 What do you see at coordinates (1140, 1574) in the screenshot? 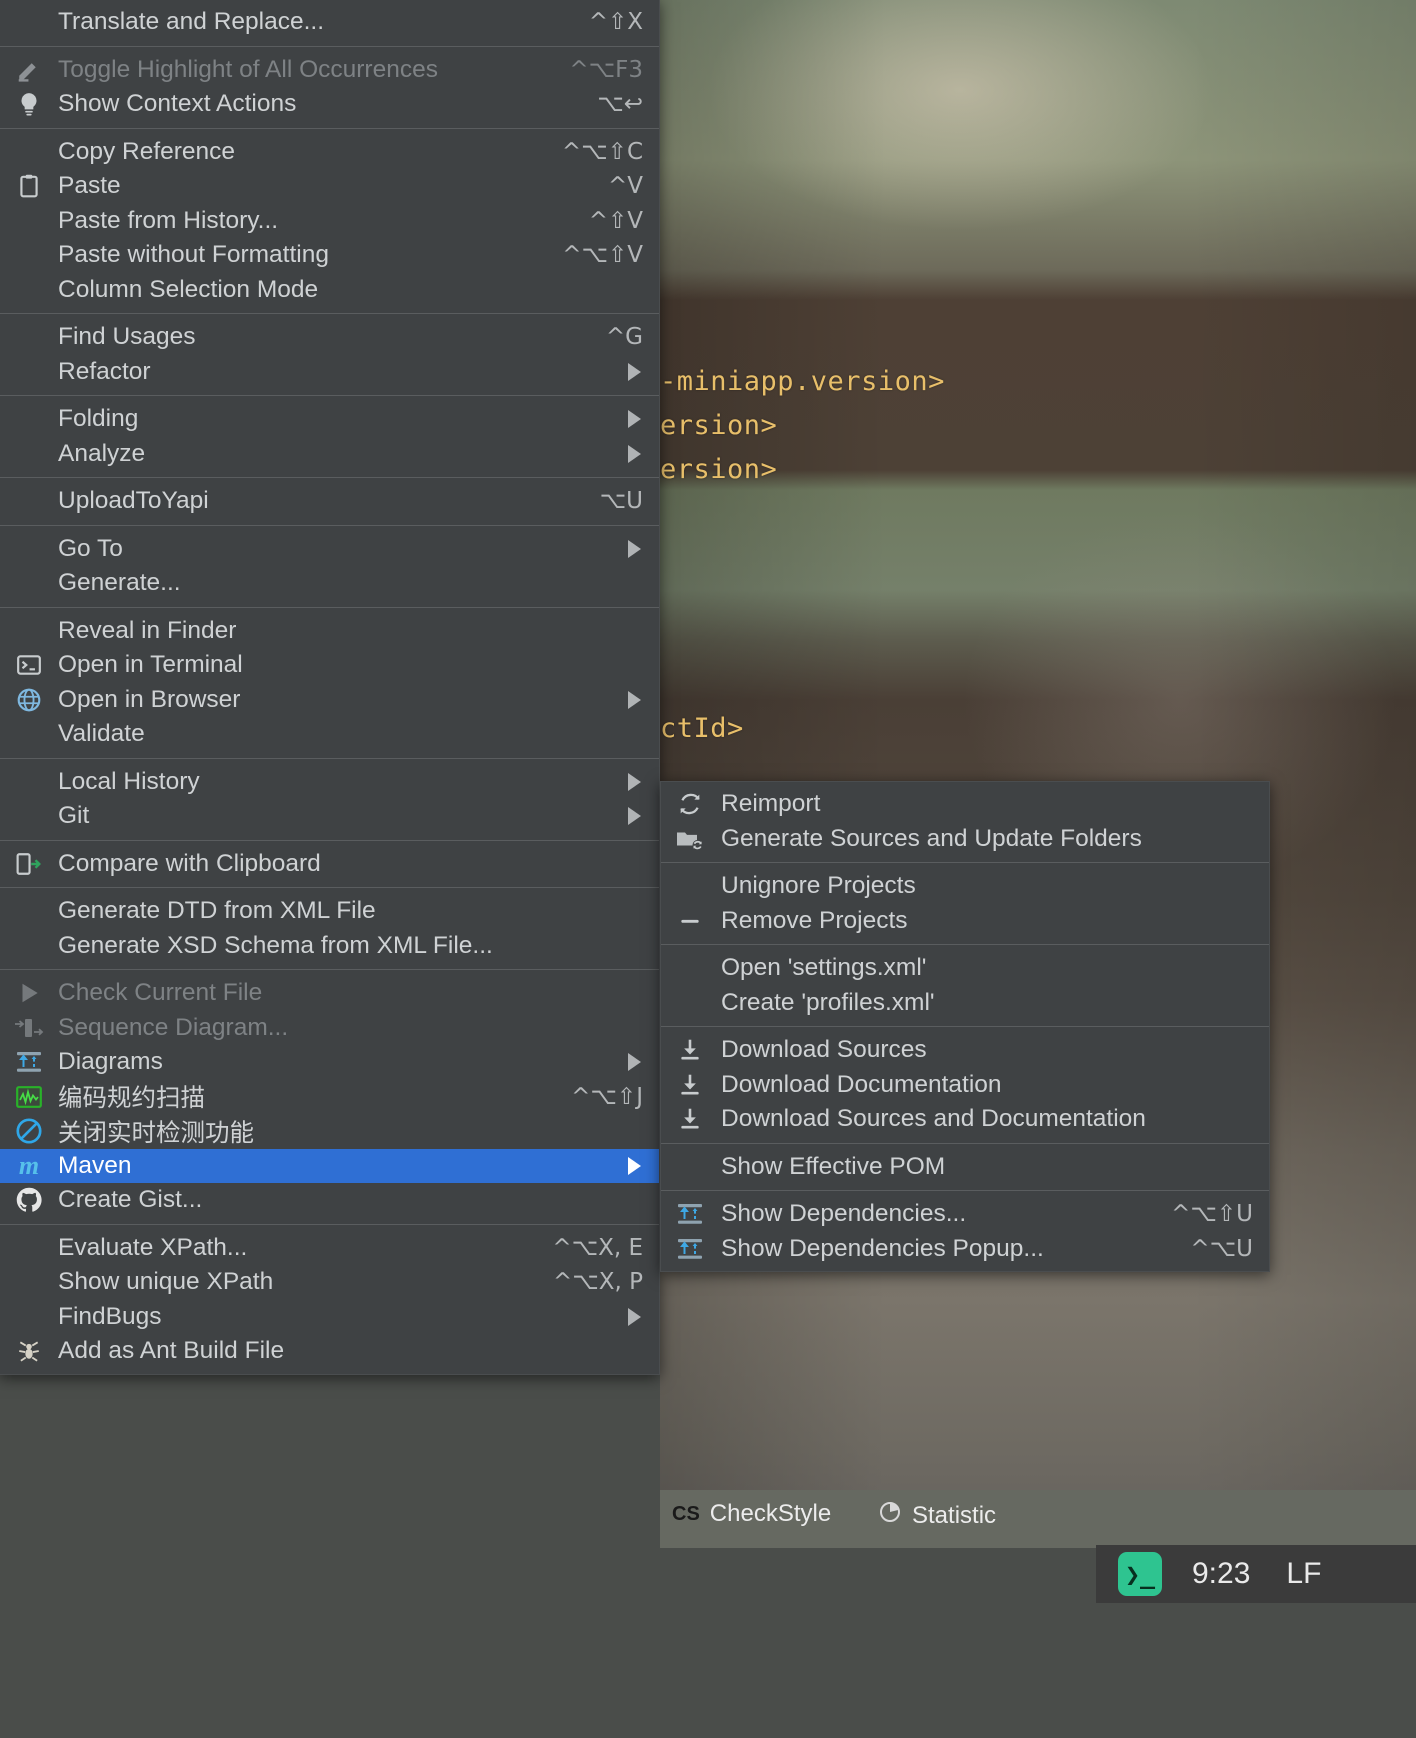
I see `terminal-icon: ❯_` at bounding box center [1140, 1574].